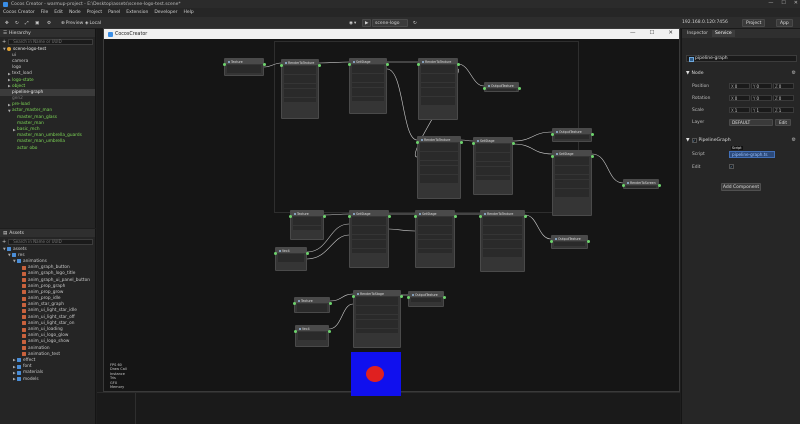 This screenshot has width=800, height=424. What do you see at coordinates (739, 86) in the screenshot?
I see `position-x-input: X0` at bounding box center [739, 86].